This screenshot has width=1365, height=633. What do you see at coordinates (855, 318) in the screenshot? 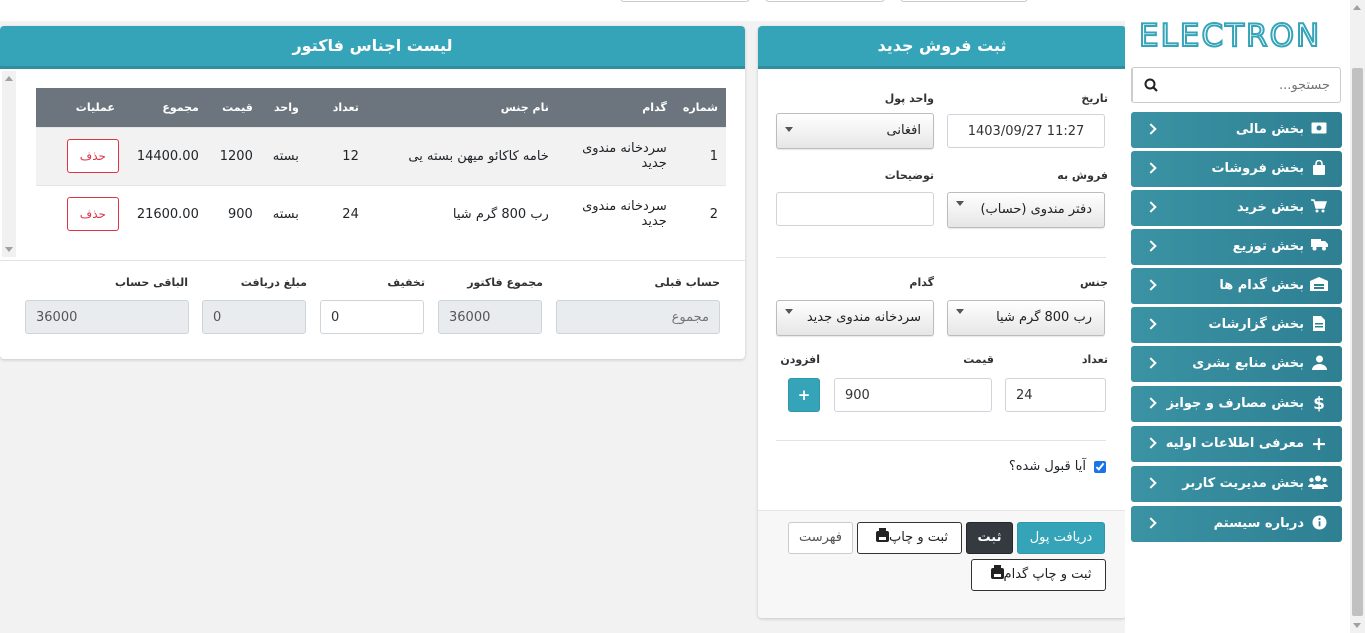
I see `warehouse-select: سردخانه مندوی جدید` at bounding box center [855, 318].